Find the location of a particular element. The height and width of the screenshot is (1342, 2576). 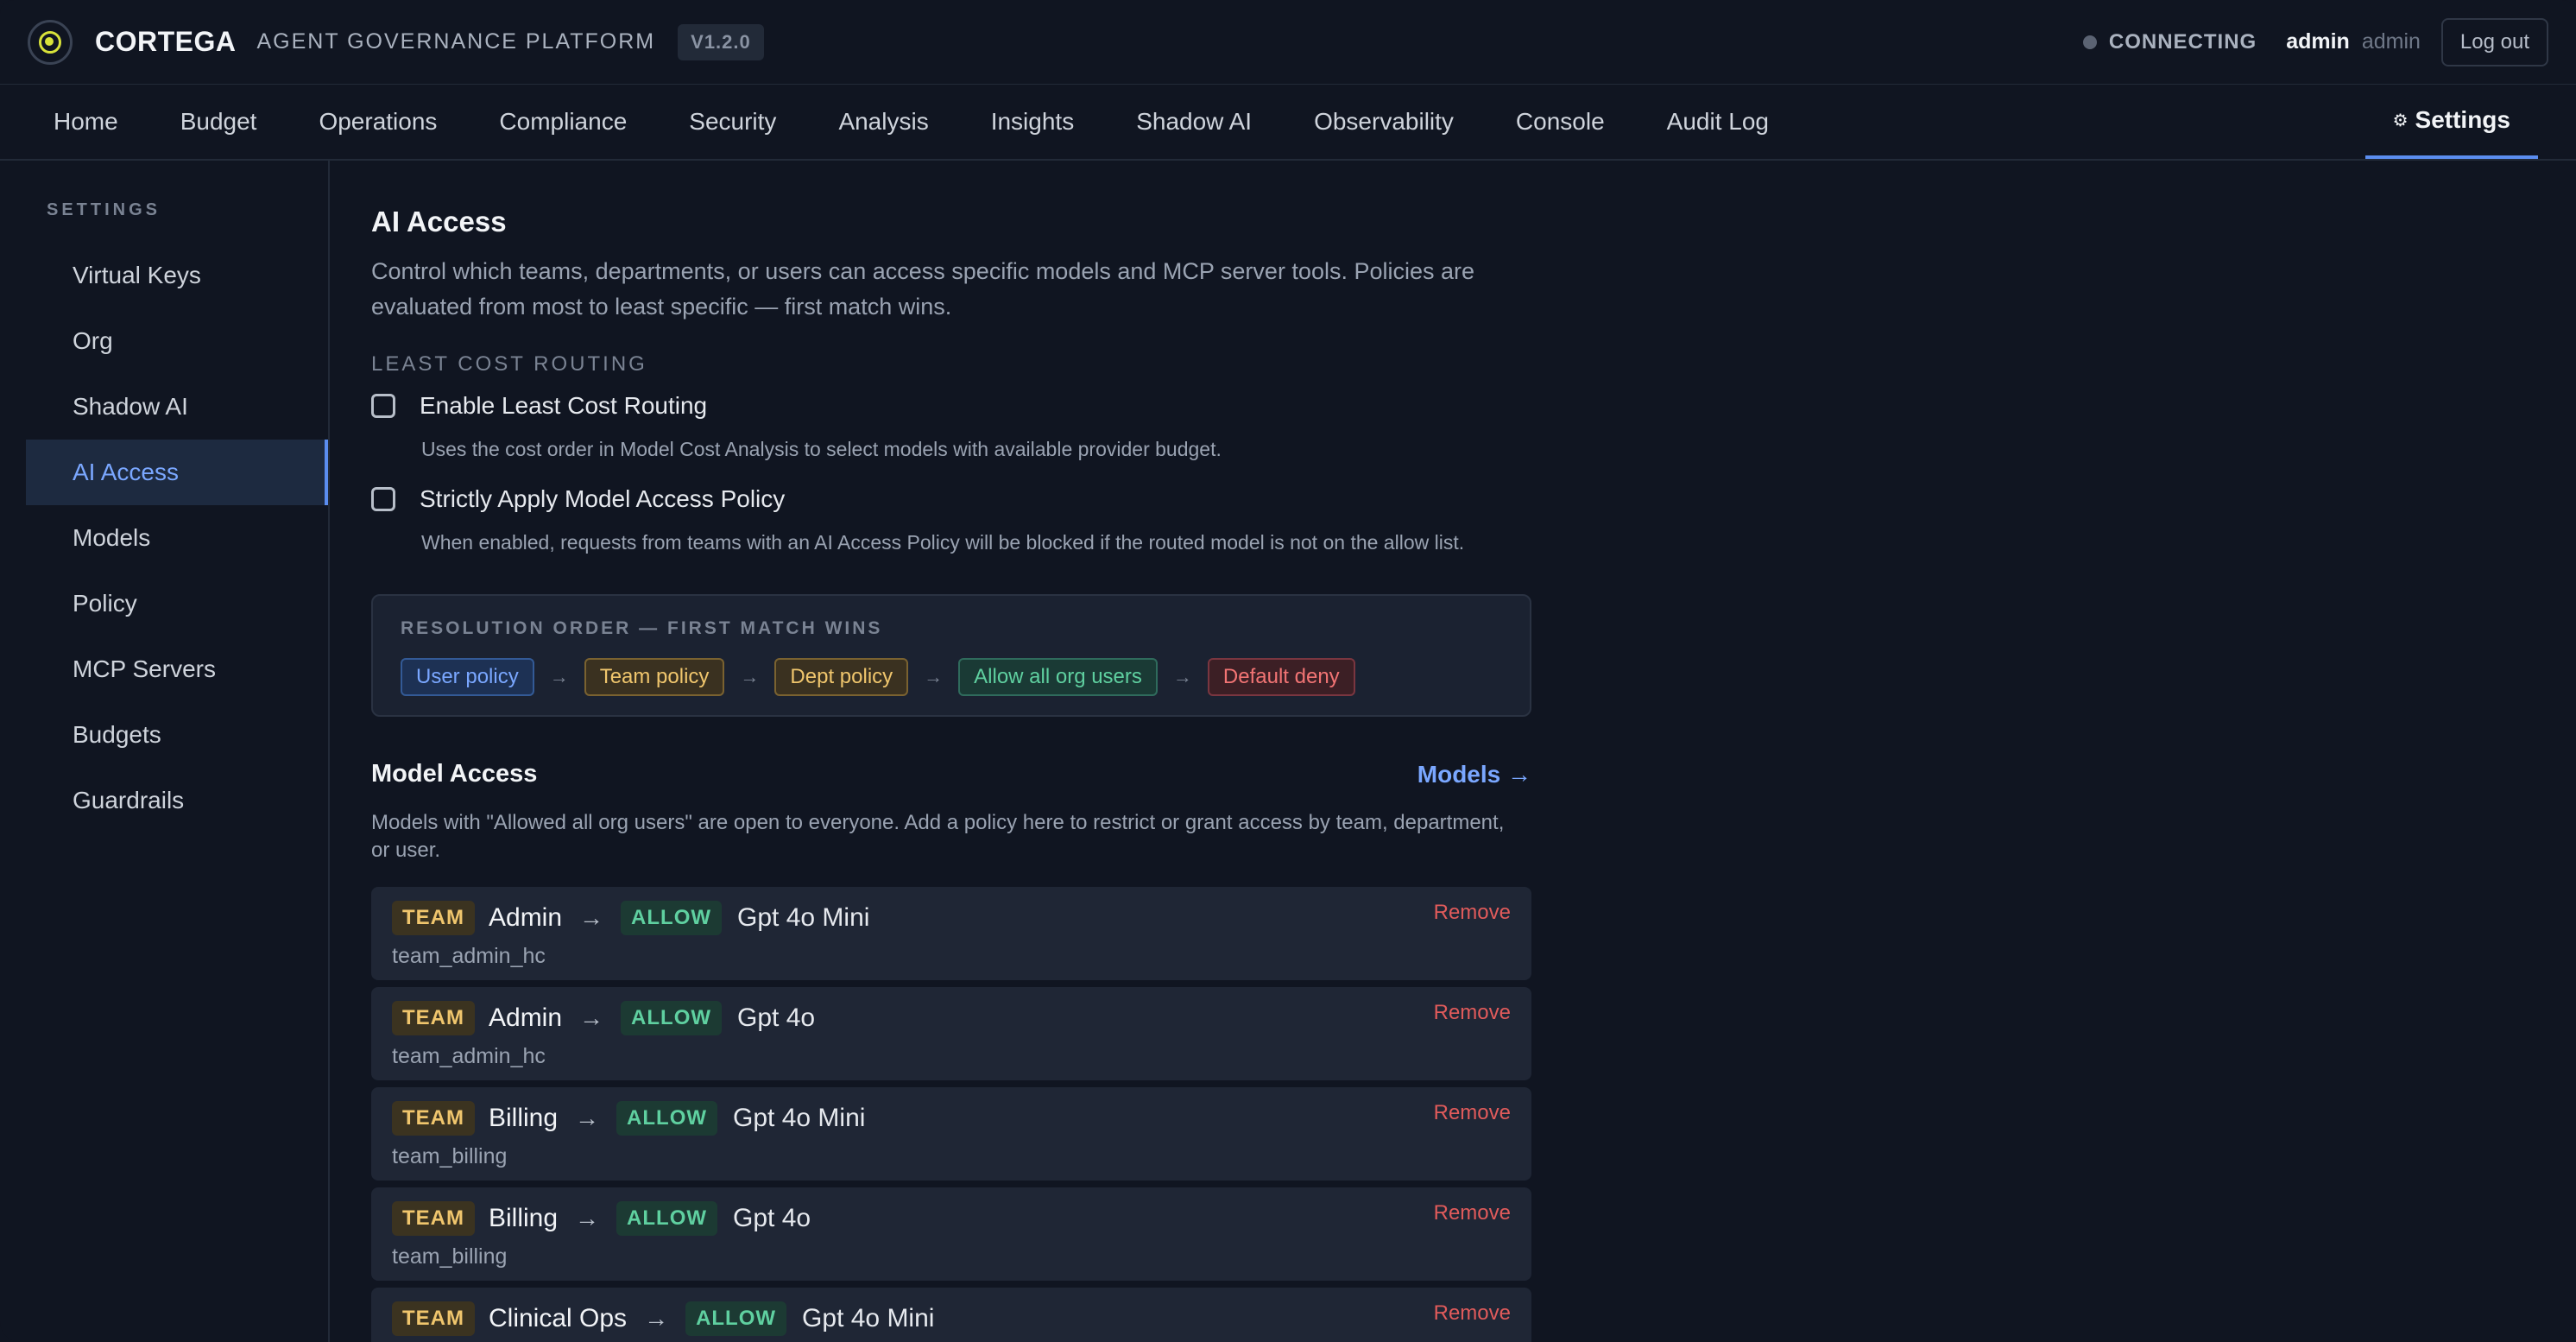

sidebar-item-ai-access: AI Access is located at coordinates (177, 472).